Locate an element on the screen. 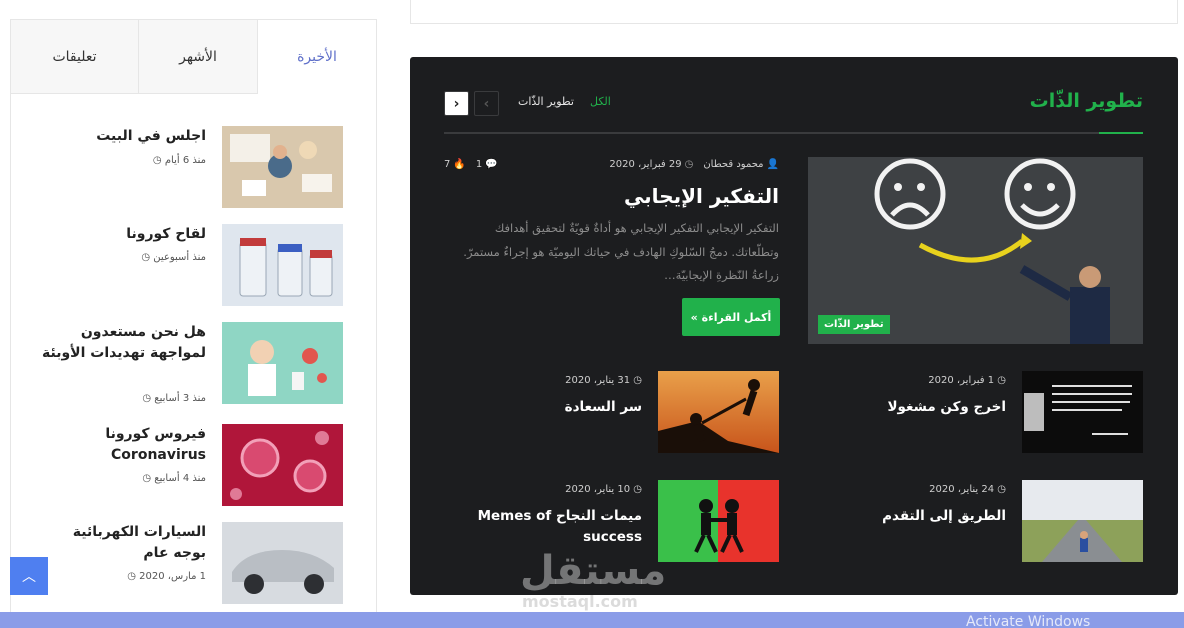 This screenshot has height=628, width=1184. sidebar-date-text: منذ 4 أسابيع is located at coordinates (180, 478).